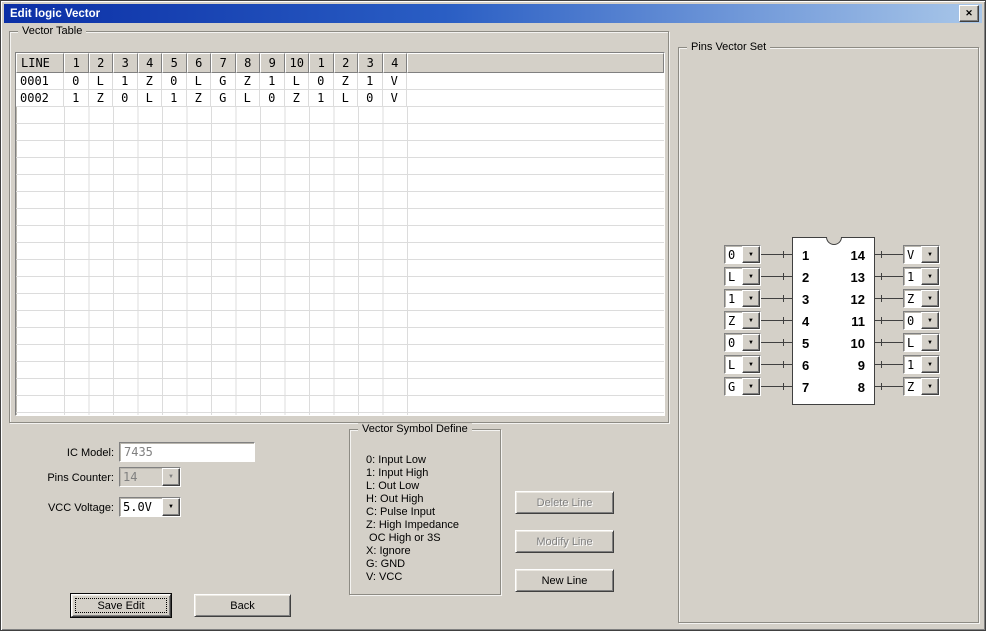 The width and height of the screenshot is (986, 631). What do you see at coordinates (535, 81) in the screenshot?
I see `vector-cell-filler` at bounding box center [535, 81].